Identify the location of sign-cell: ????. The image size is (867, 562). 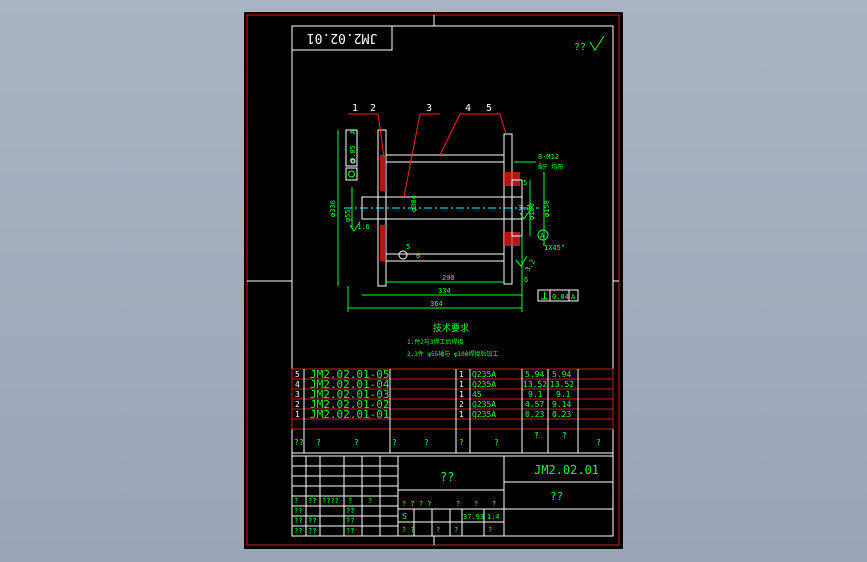
(330, 501).